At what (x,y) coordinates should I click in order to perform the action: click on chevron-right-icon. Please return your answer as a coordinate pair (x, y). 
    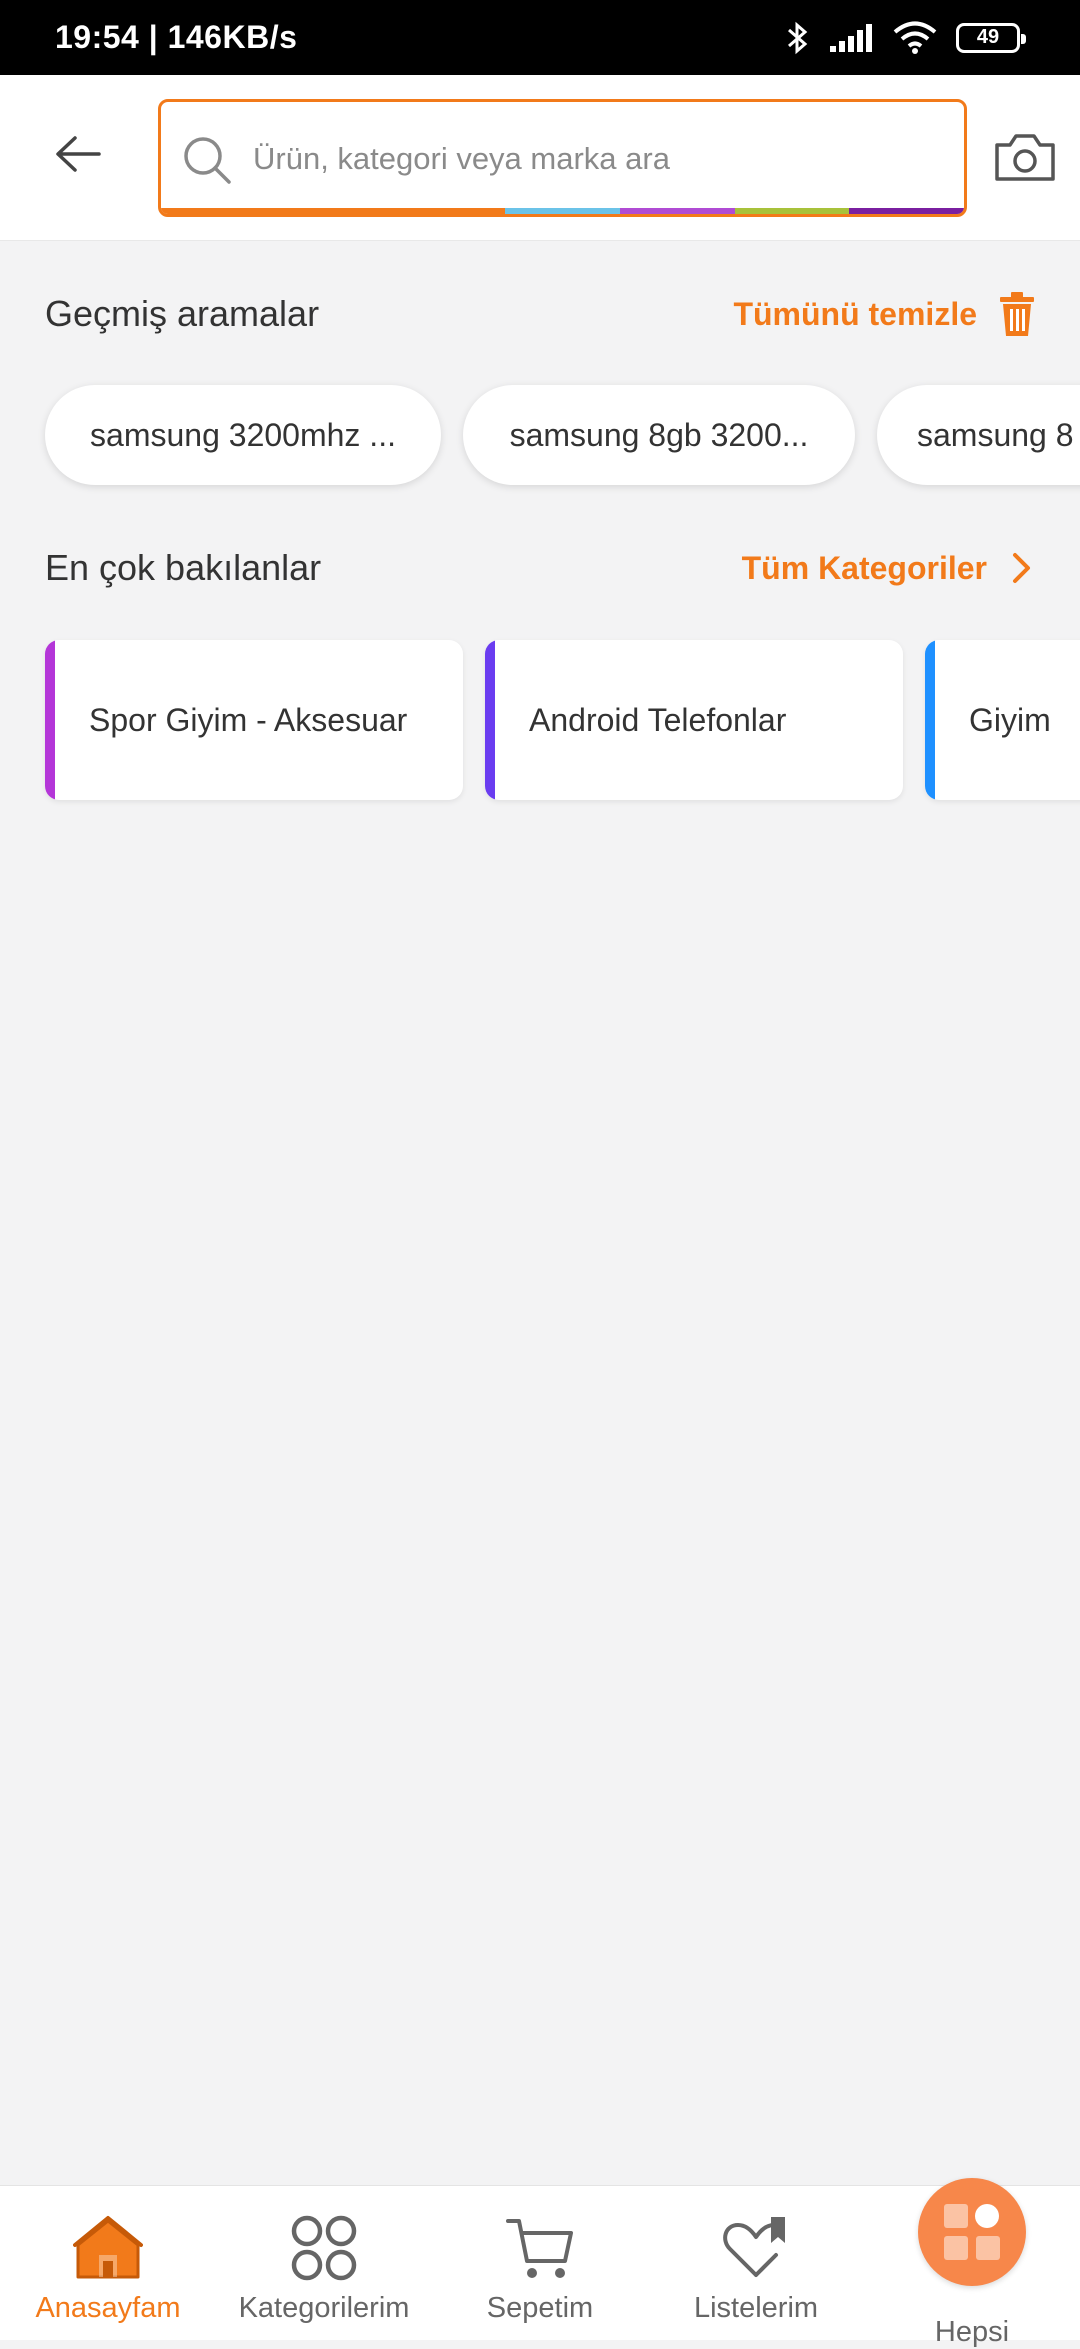
    Looking at the image, I should click on (1021, 568).